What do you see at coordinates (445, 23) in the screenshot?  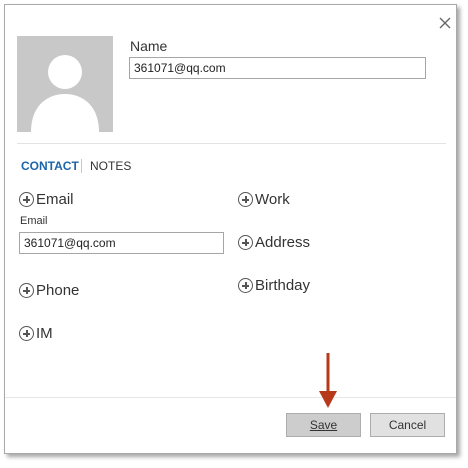 I see `close-icon` at bounding box center [445, 23].